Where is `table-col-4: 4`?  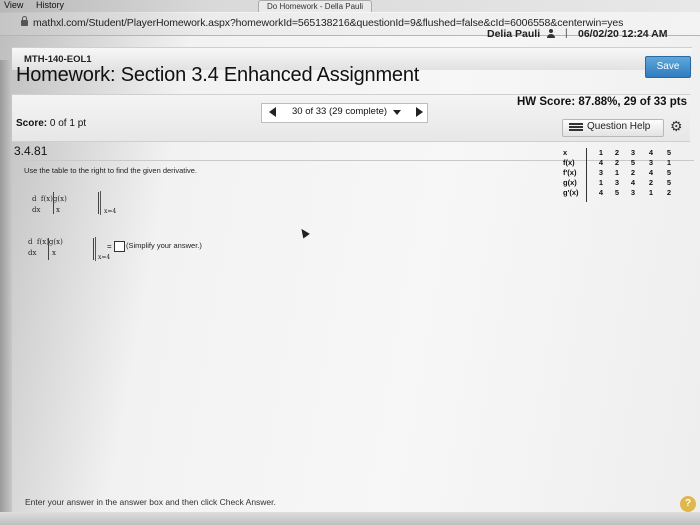
table-col-4: 4 is located at coordinates (651, 152).